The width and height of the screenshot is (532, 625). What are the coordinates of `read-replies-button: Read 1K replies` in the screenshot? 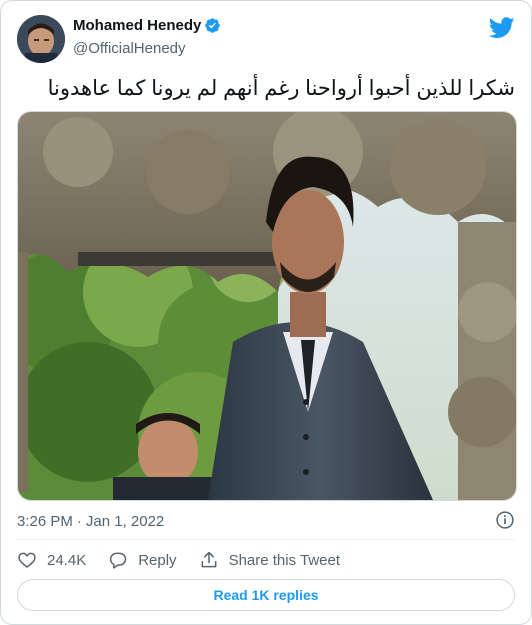 It's located at (266, 595).